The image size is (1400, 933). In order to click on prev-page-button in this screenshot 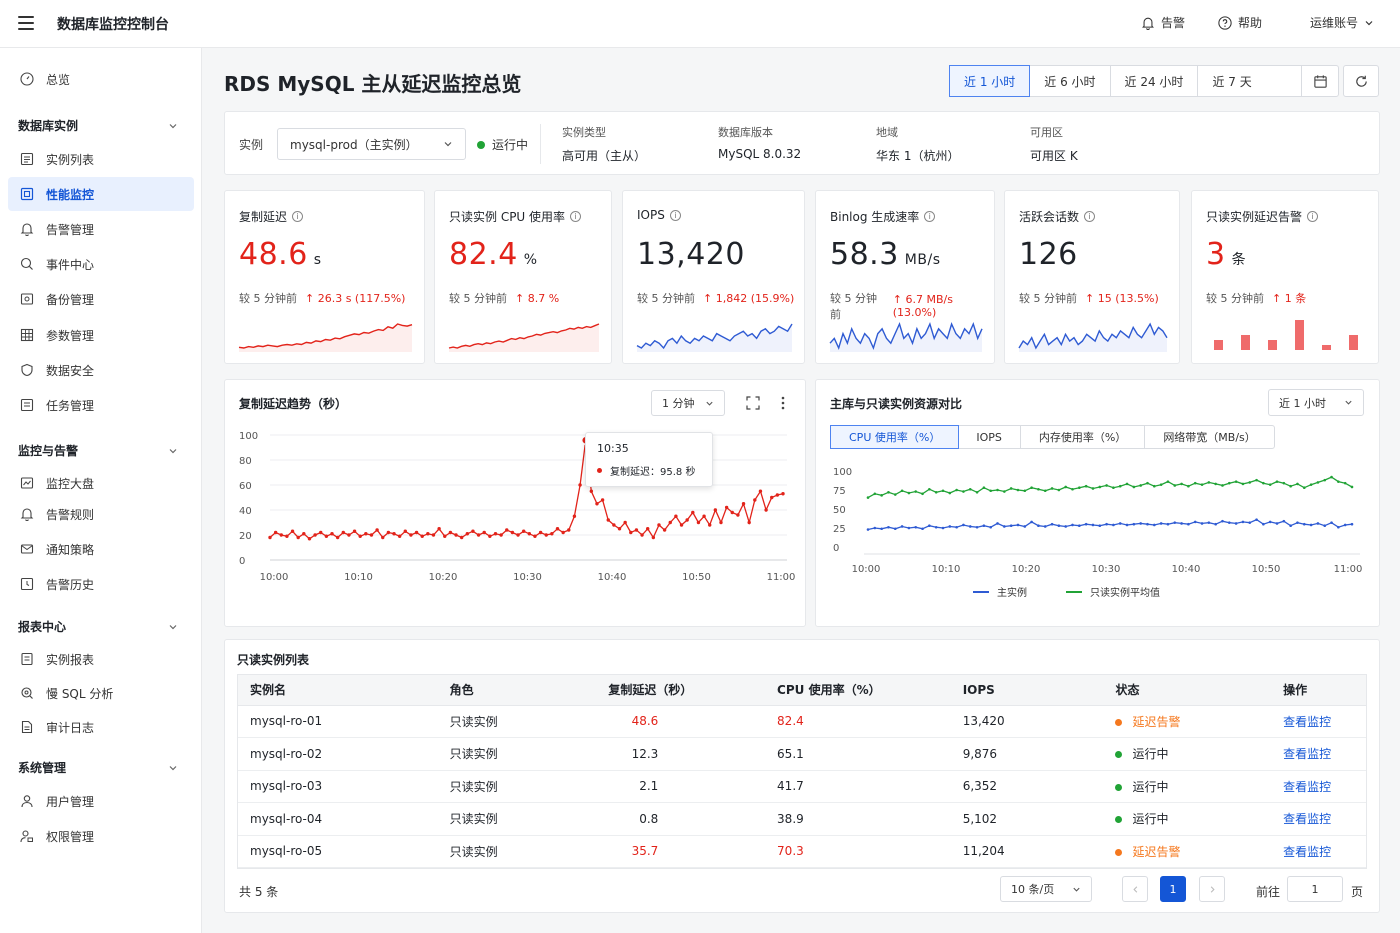, I will do `click(1135, 889)`.